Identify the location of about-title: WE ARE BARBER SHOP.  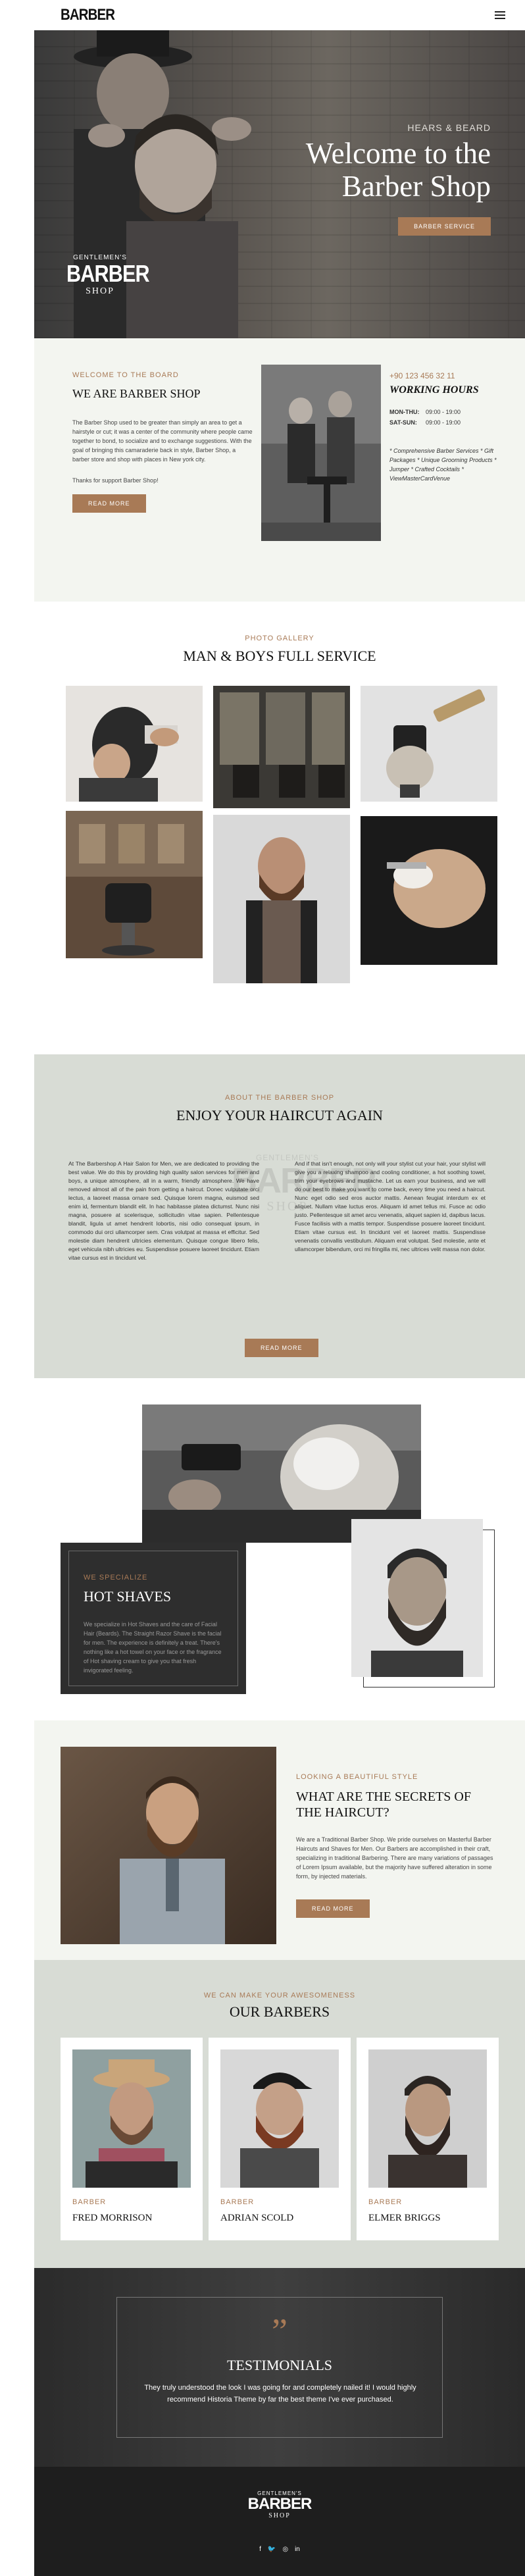
(136, 393).